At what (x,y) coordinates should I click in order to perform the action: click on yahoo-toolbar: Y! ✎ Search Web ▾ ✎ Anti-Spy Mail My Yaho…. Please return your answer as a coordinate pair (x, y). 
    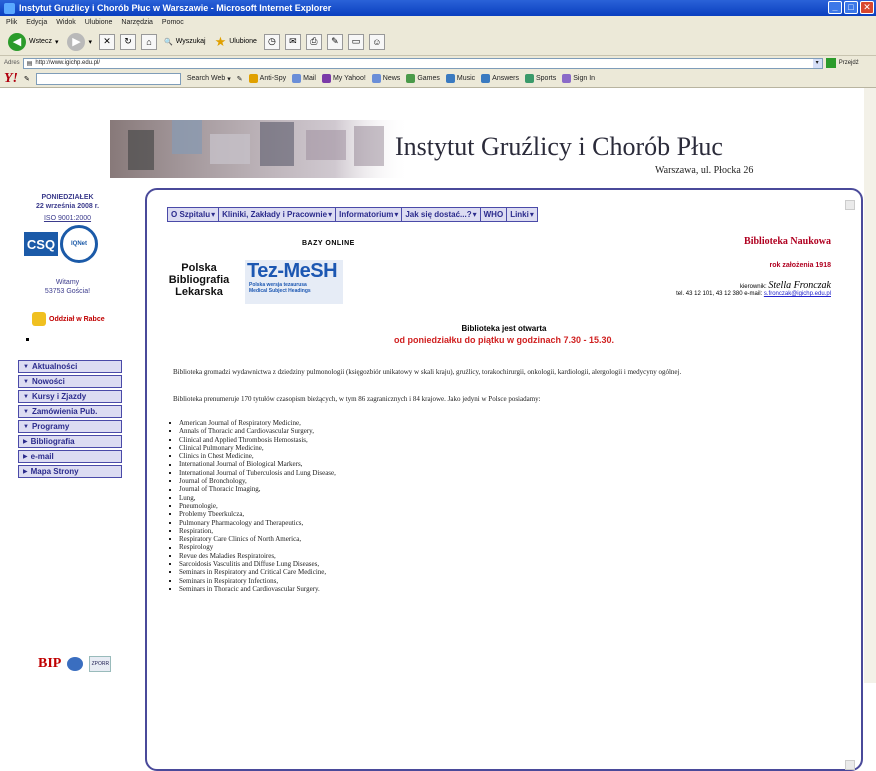
    Looking at the image, I should click on (438, 79).